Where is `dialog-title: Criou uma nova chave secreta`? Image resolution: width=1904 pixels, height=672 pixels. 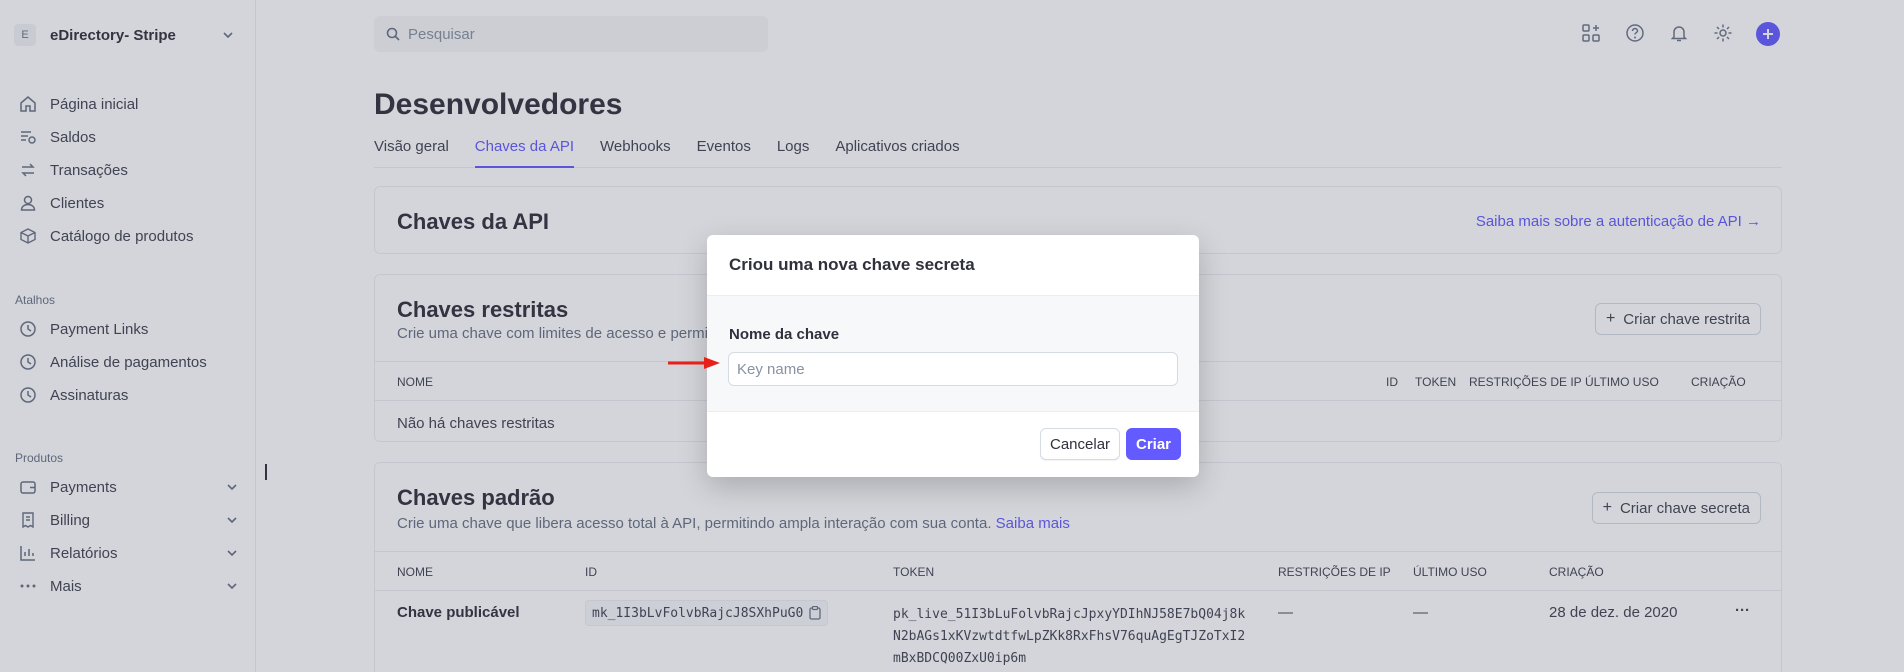 dialog-title: Criou uma nova chave secreta is located at coordinates (953, 265).